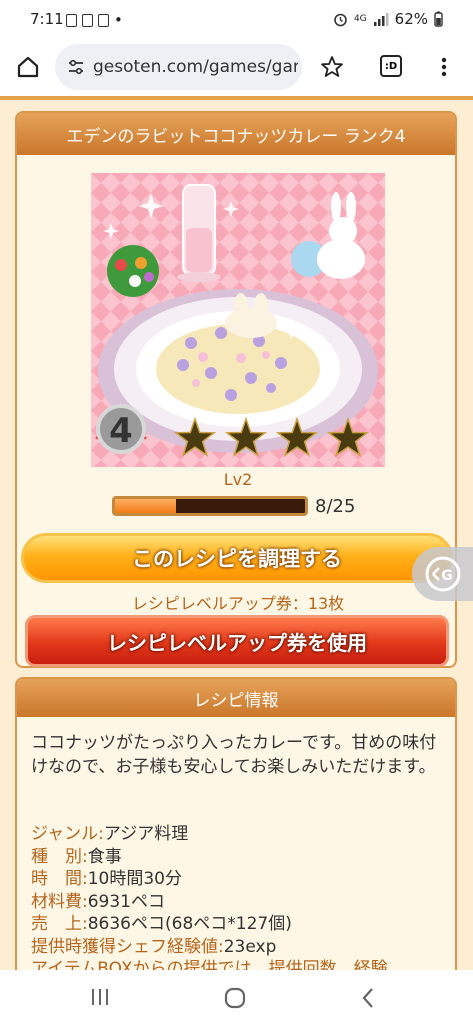 Image resolution: width=473 pixels, height=1024 pixels. I want to click on recent-apps-icon, so click(100, 997).